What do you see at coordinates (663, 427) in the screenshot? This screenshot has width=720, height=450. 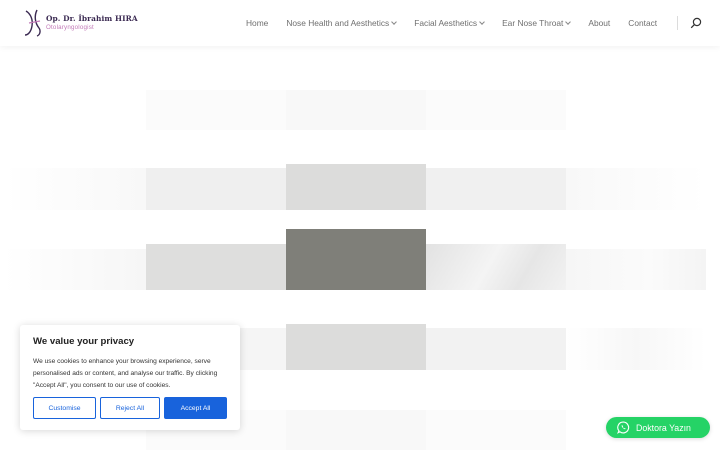 I see `whatsapp-label: Doktora Yazın` at bounding box center [663, 427].